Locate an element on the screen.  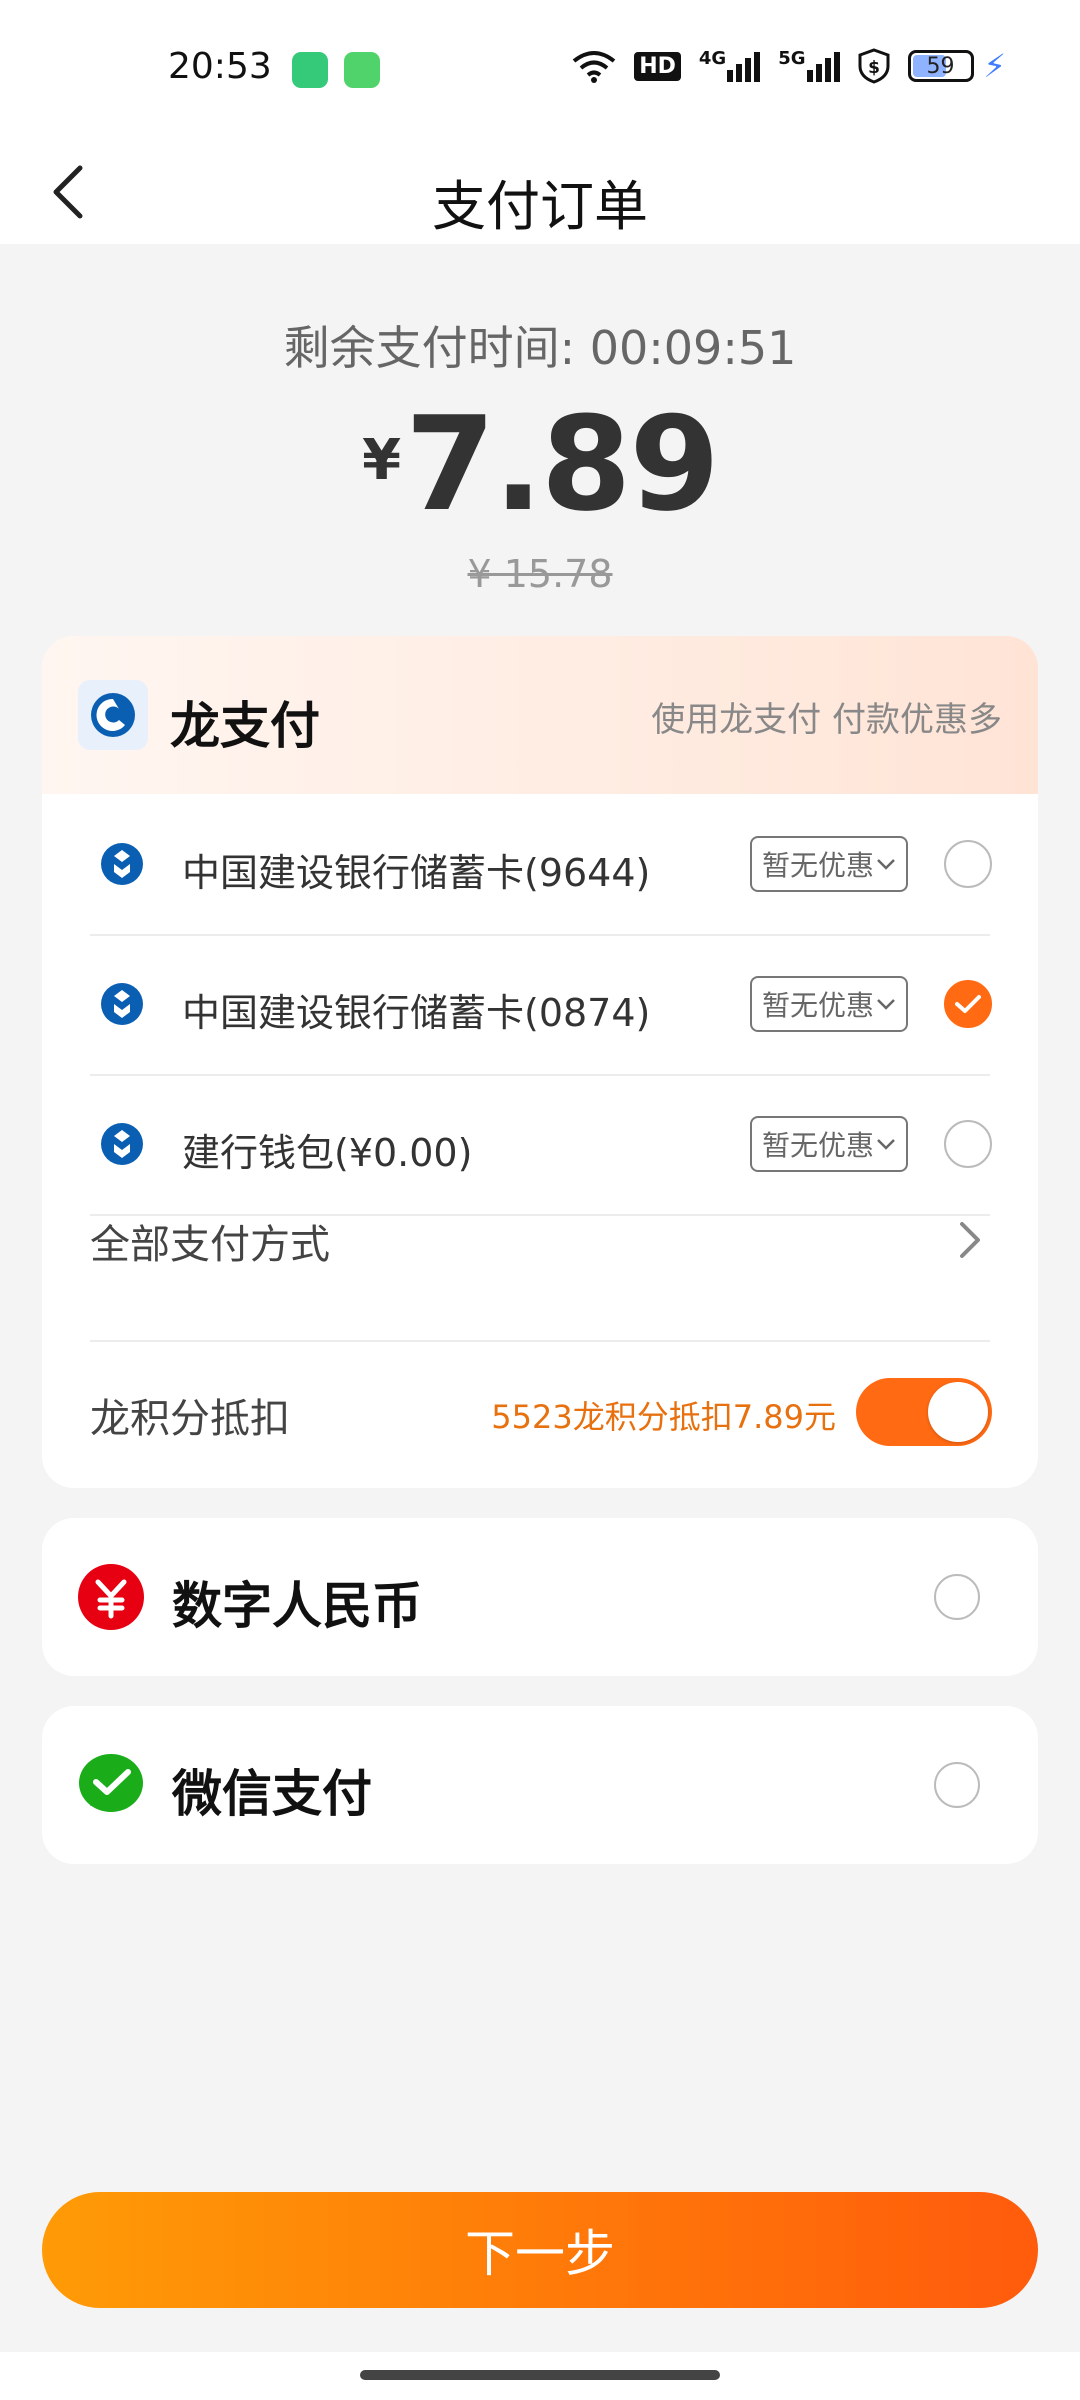
points-deduction-label: 龙积分抵扣 is located at coordinates (190, 1419).